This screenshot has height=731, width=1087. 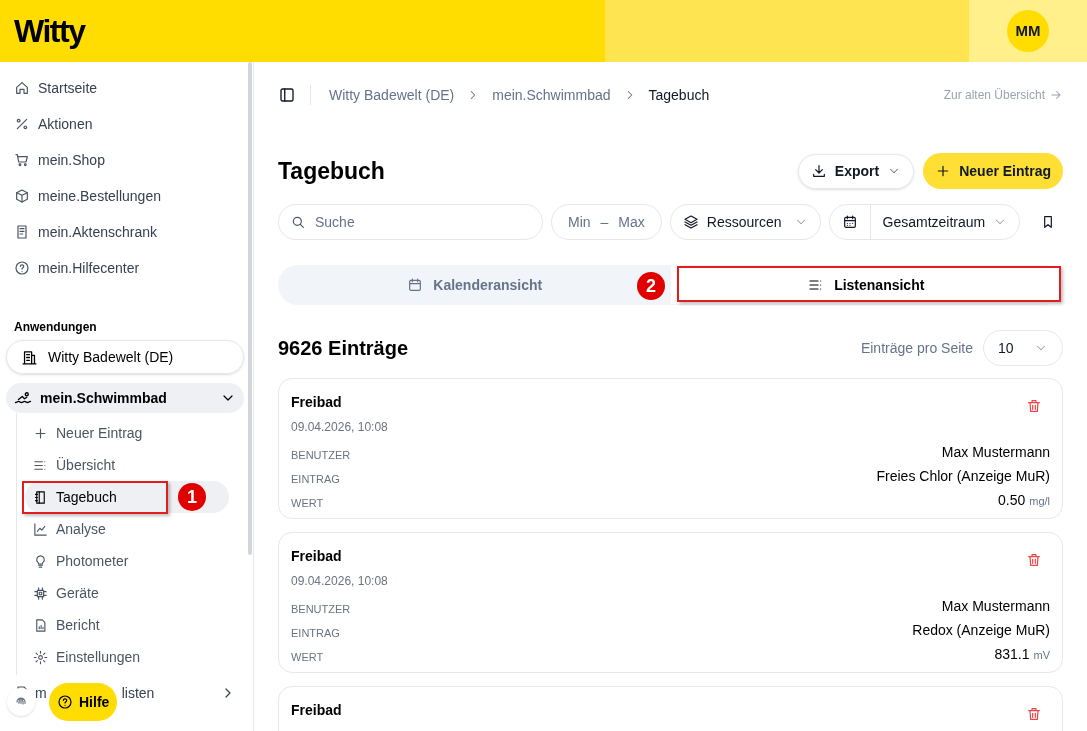 I want to click on nav-item: Aktionen, so click(x=125, y=124).